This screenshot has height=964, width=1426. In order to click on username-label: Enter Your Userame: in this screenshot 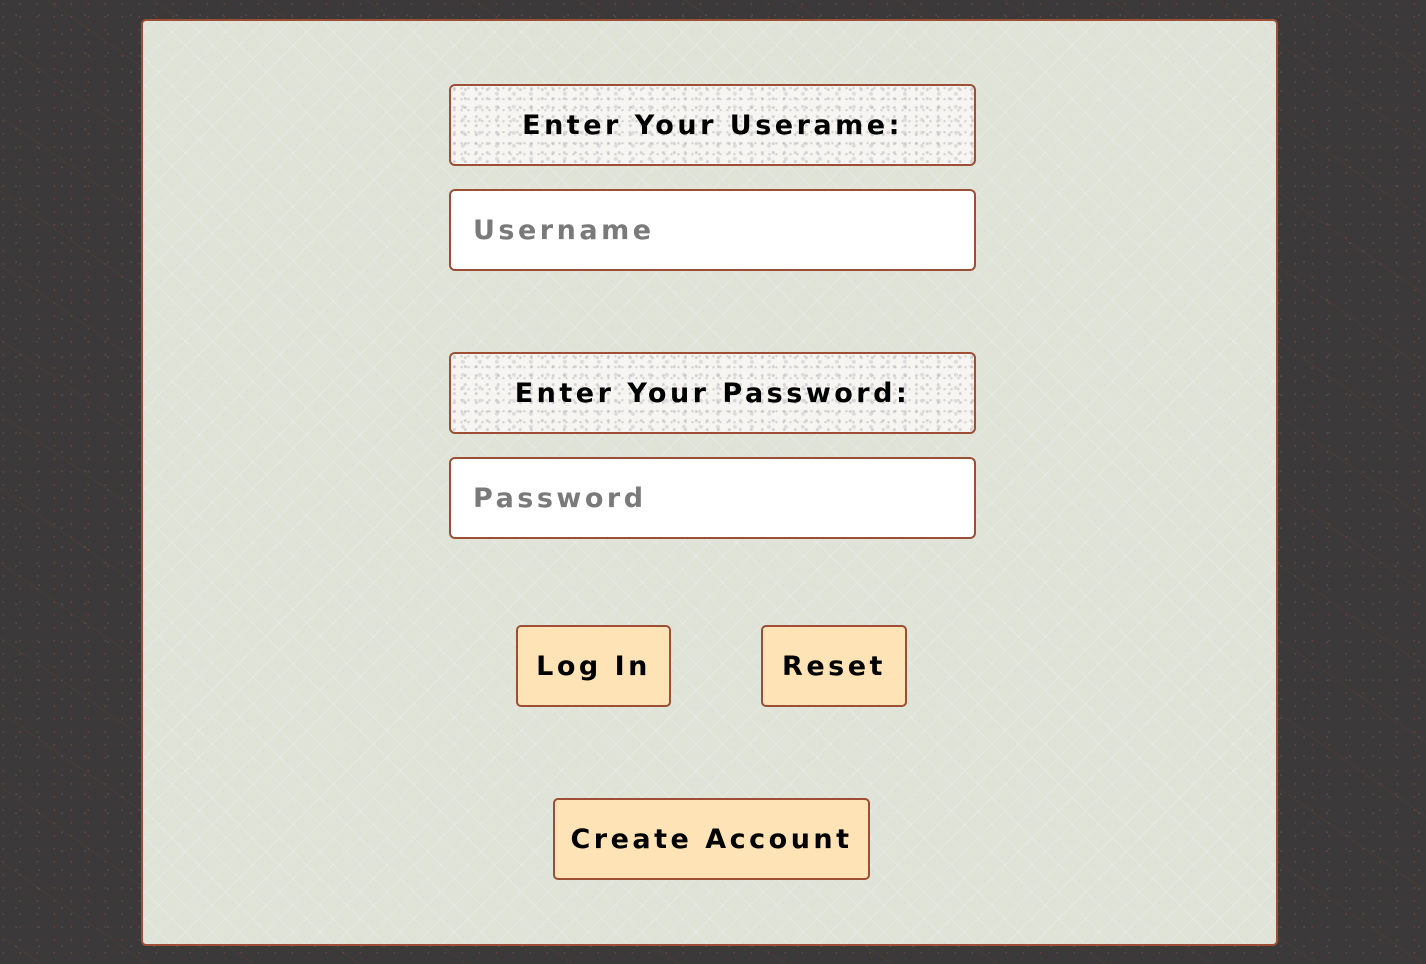, I will do `click(712, 125)`.